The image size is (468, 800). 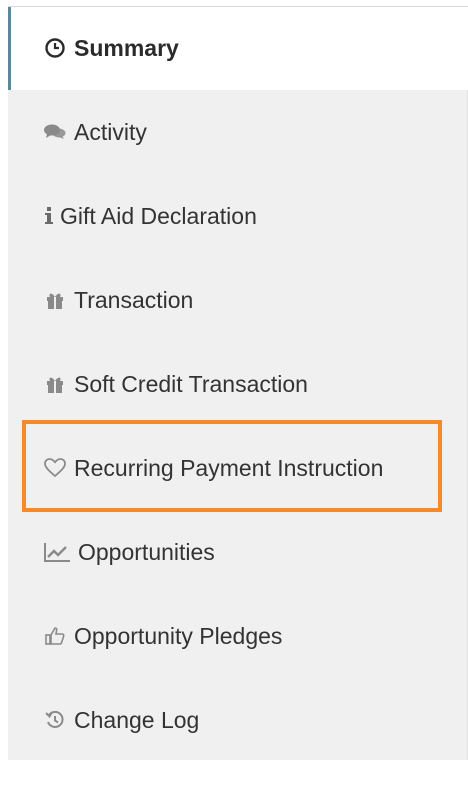 I want to click on nav-item-recurring-payment-instruction: Recurring Payment Instruction, so click(x=238, y=468).